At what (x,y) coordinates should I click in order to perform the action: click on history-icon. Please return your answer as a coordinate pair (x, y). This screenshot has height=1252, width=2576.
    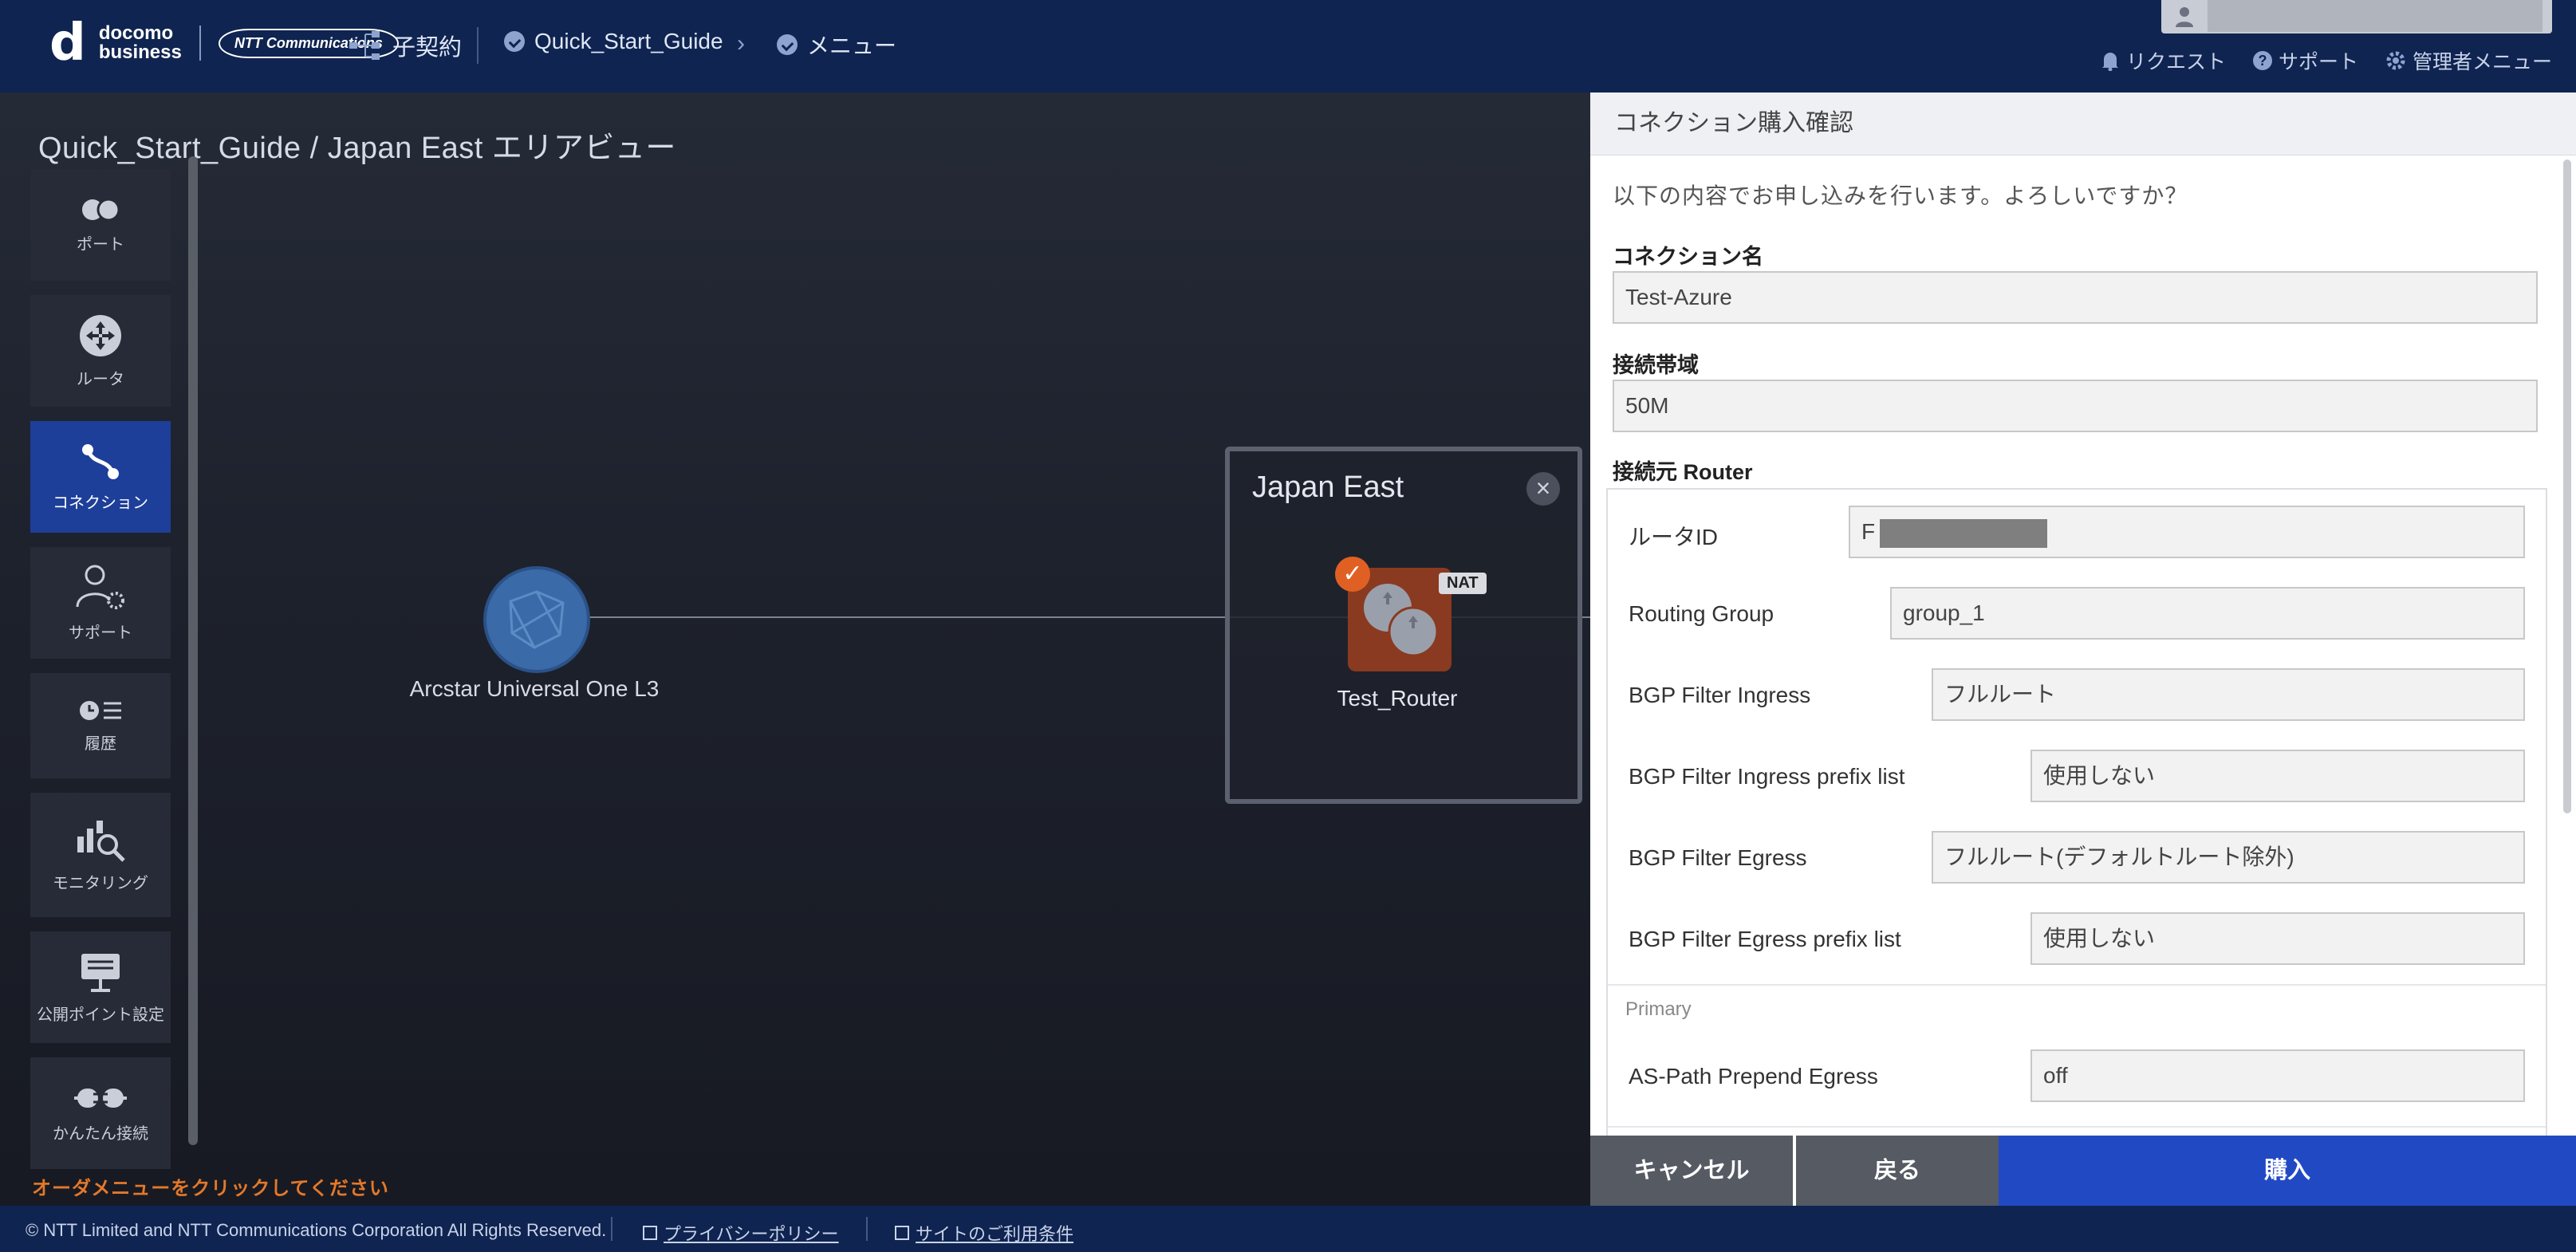
    Looking at the image, I should click on (100, 710).